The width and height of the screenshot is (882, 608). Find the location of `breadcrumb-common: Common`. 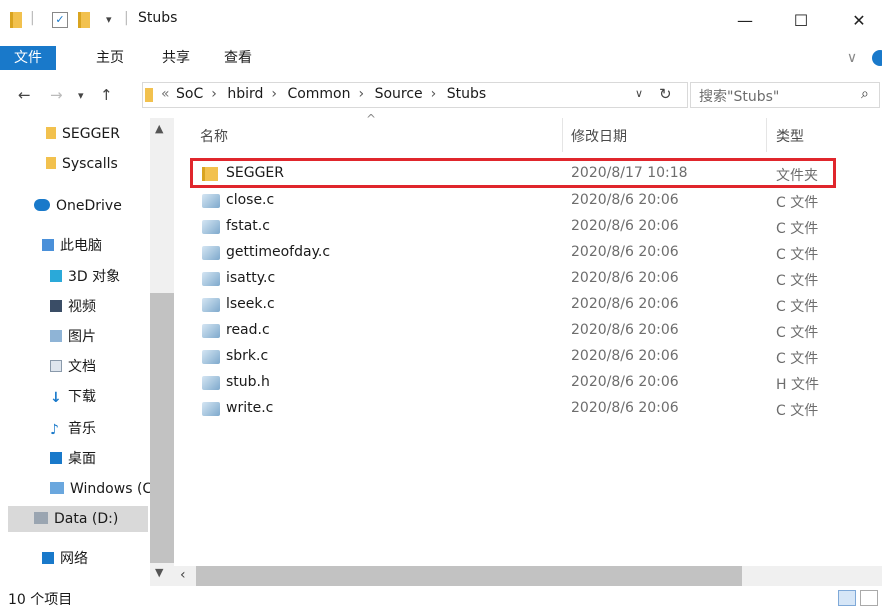

breadcrumb-common: Common is located at coordinates (318, 94).